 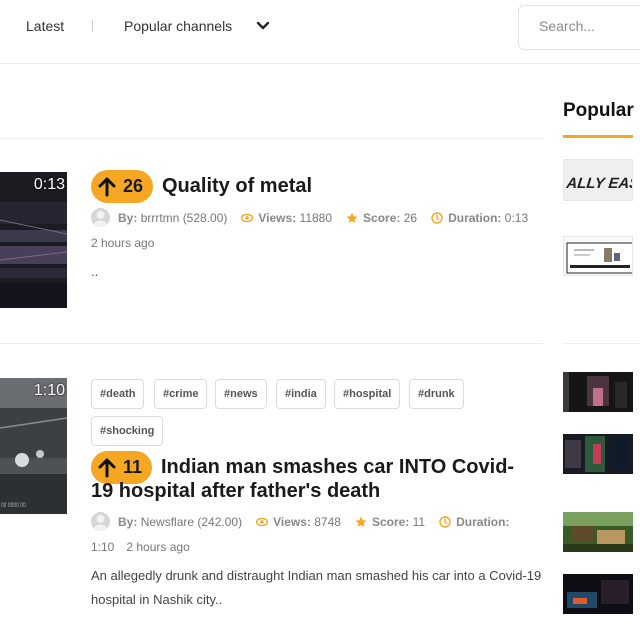 What do you see at coordinates (367, 394) in the screenshot?
I see `tag-hospital: #hospital` at bounding box center [367, 394].